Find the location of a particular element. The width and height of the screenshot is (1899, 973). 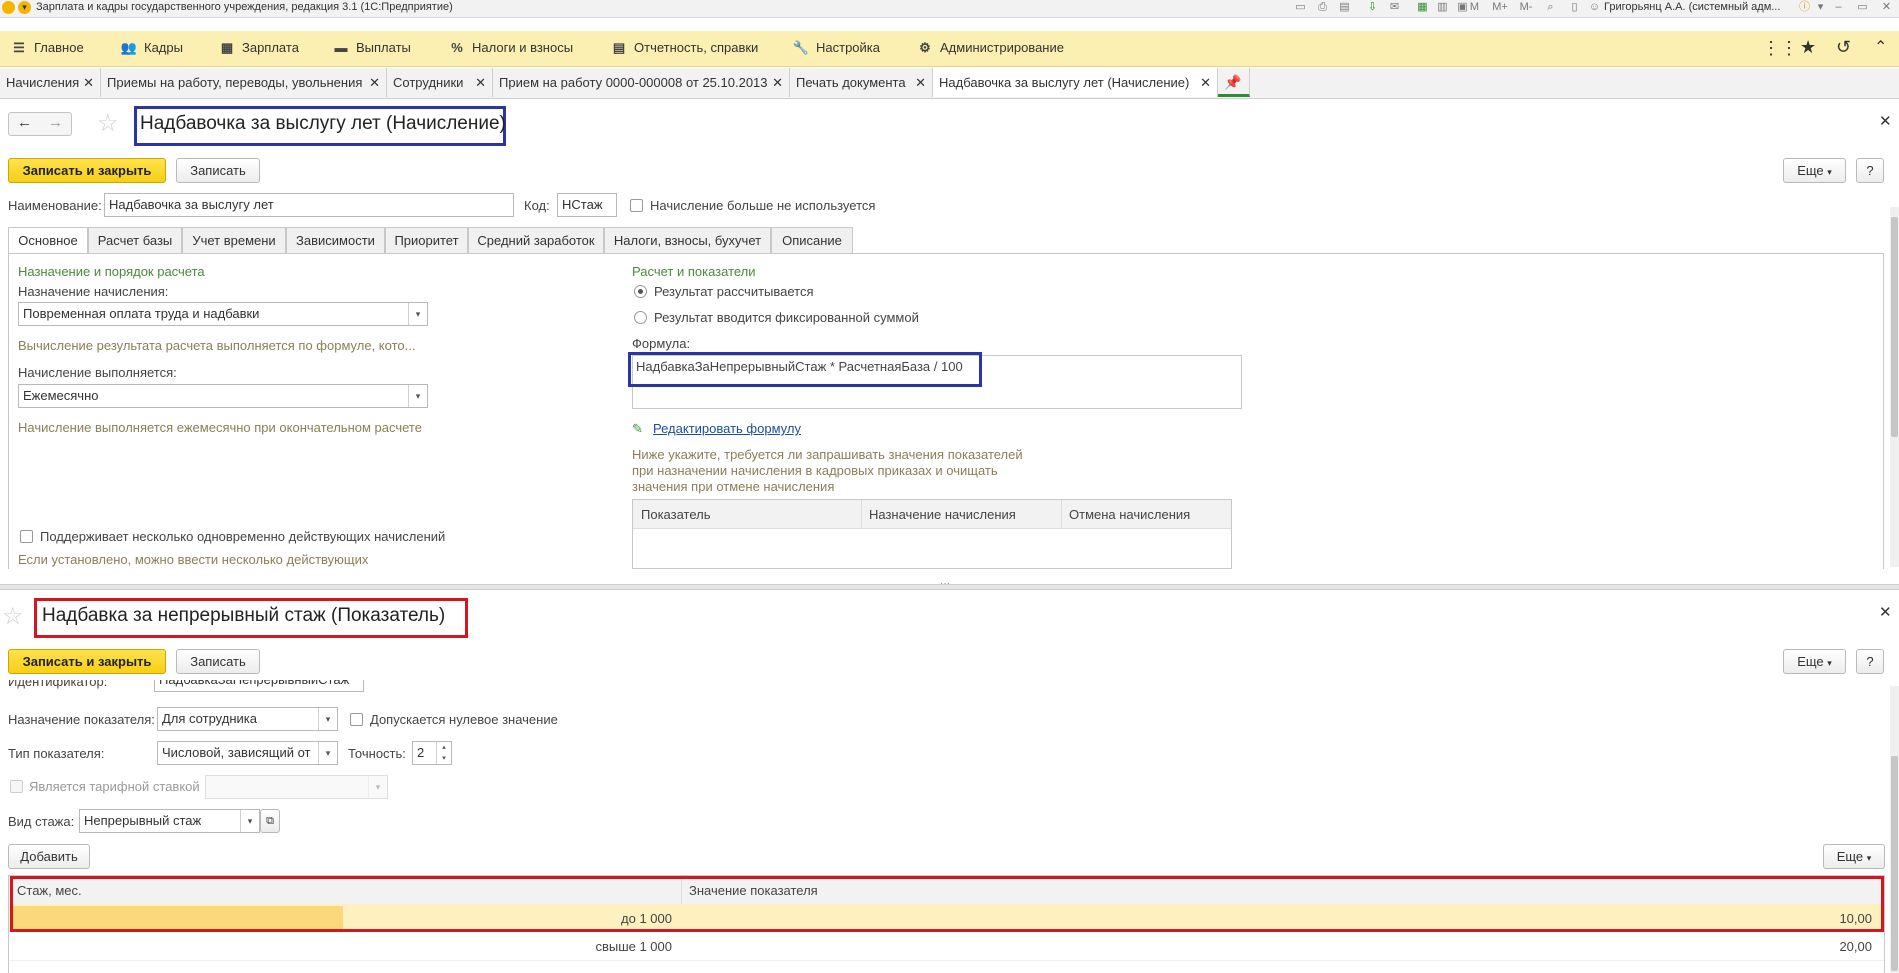

collapse-panel-icon: ⌃ is located at coordinates (1880, 47).